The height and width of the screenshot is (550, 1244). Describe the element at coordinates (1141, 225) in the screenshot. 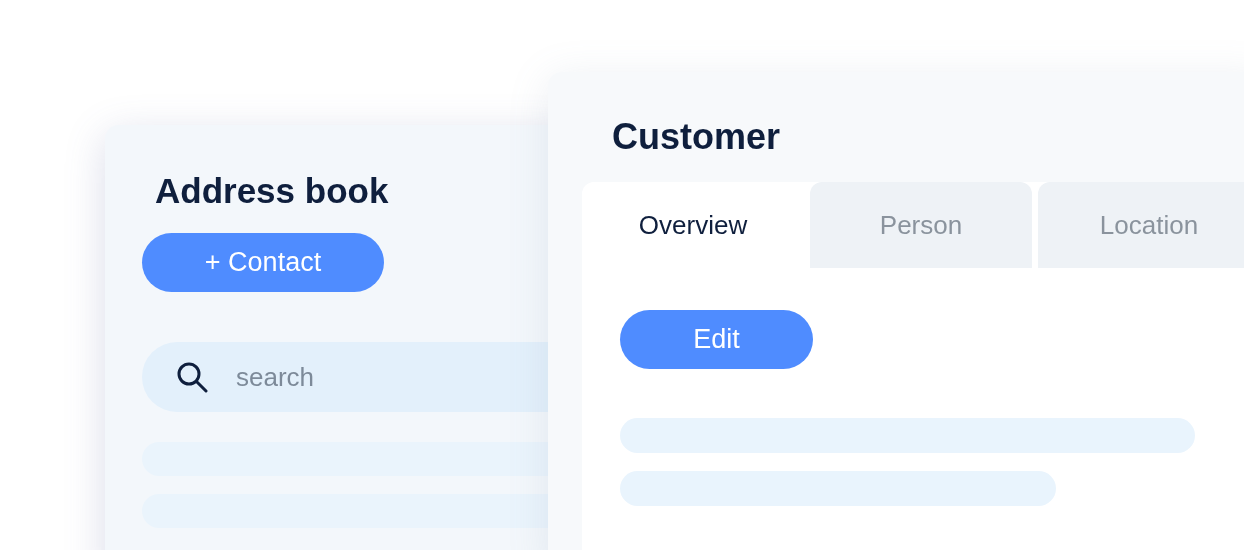

I see `tab: Location` at that location.